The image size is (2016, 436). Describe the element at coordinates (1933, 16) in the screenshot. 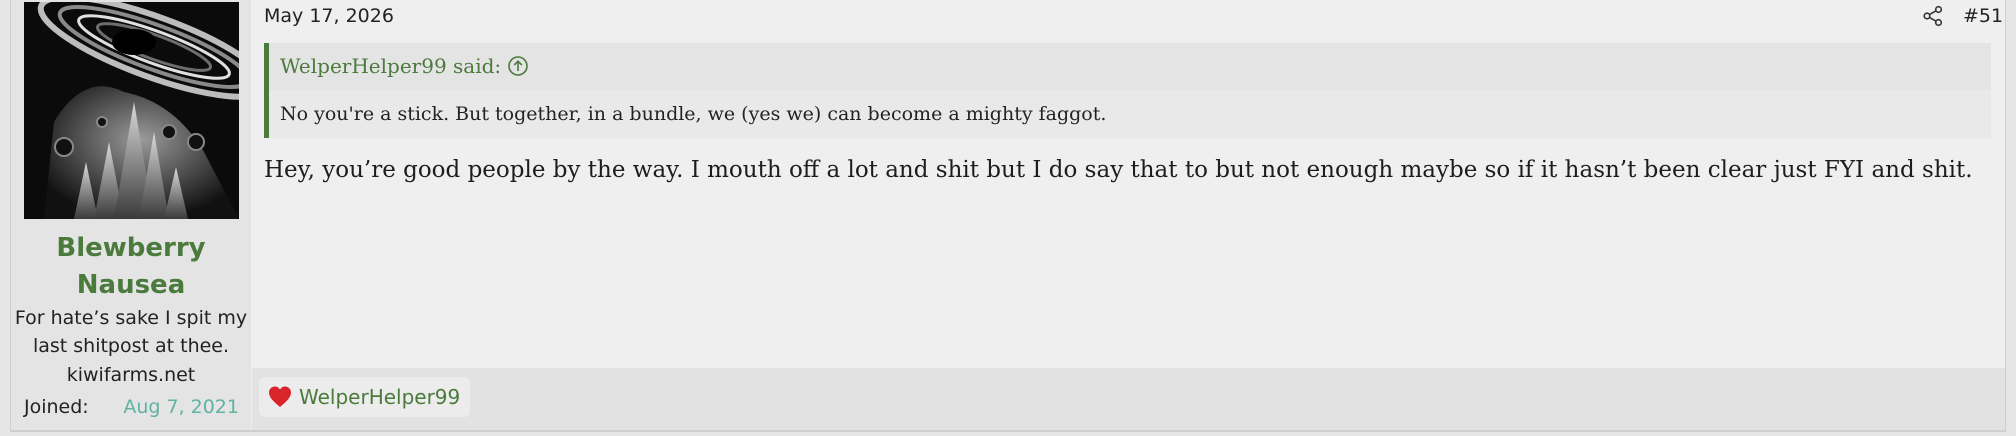

I see `share-icon` at that location.